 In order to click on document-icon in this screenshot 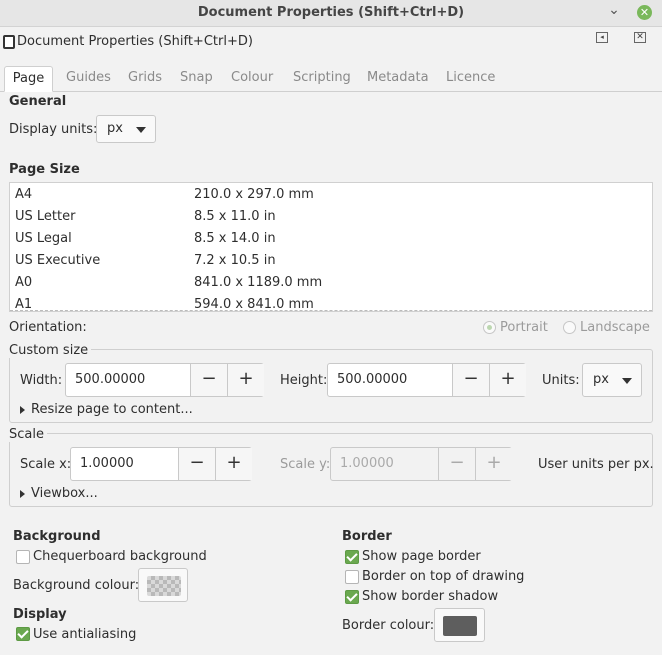, I will do `click(9, 42)`.